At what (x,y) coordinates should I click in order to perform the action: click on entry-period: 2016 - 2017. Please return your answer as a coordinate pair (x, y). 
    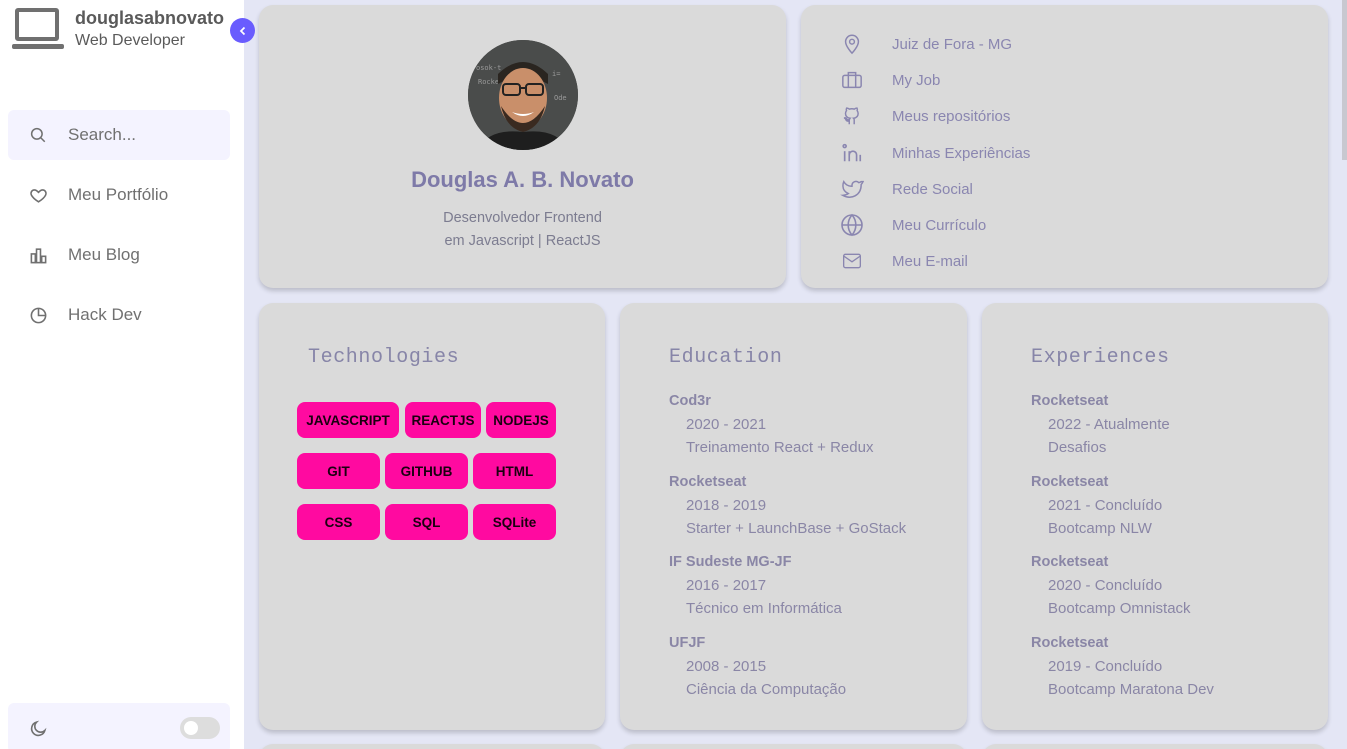
    Looking at the image, I should click on (726, 585).